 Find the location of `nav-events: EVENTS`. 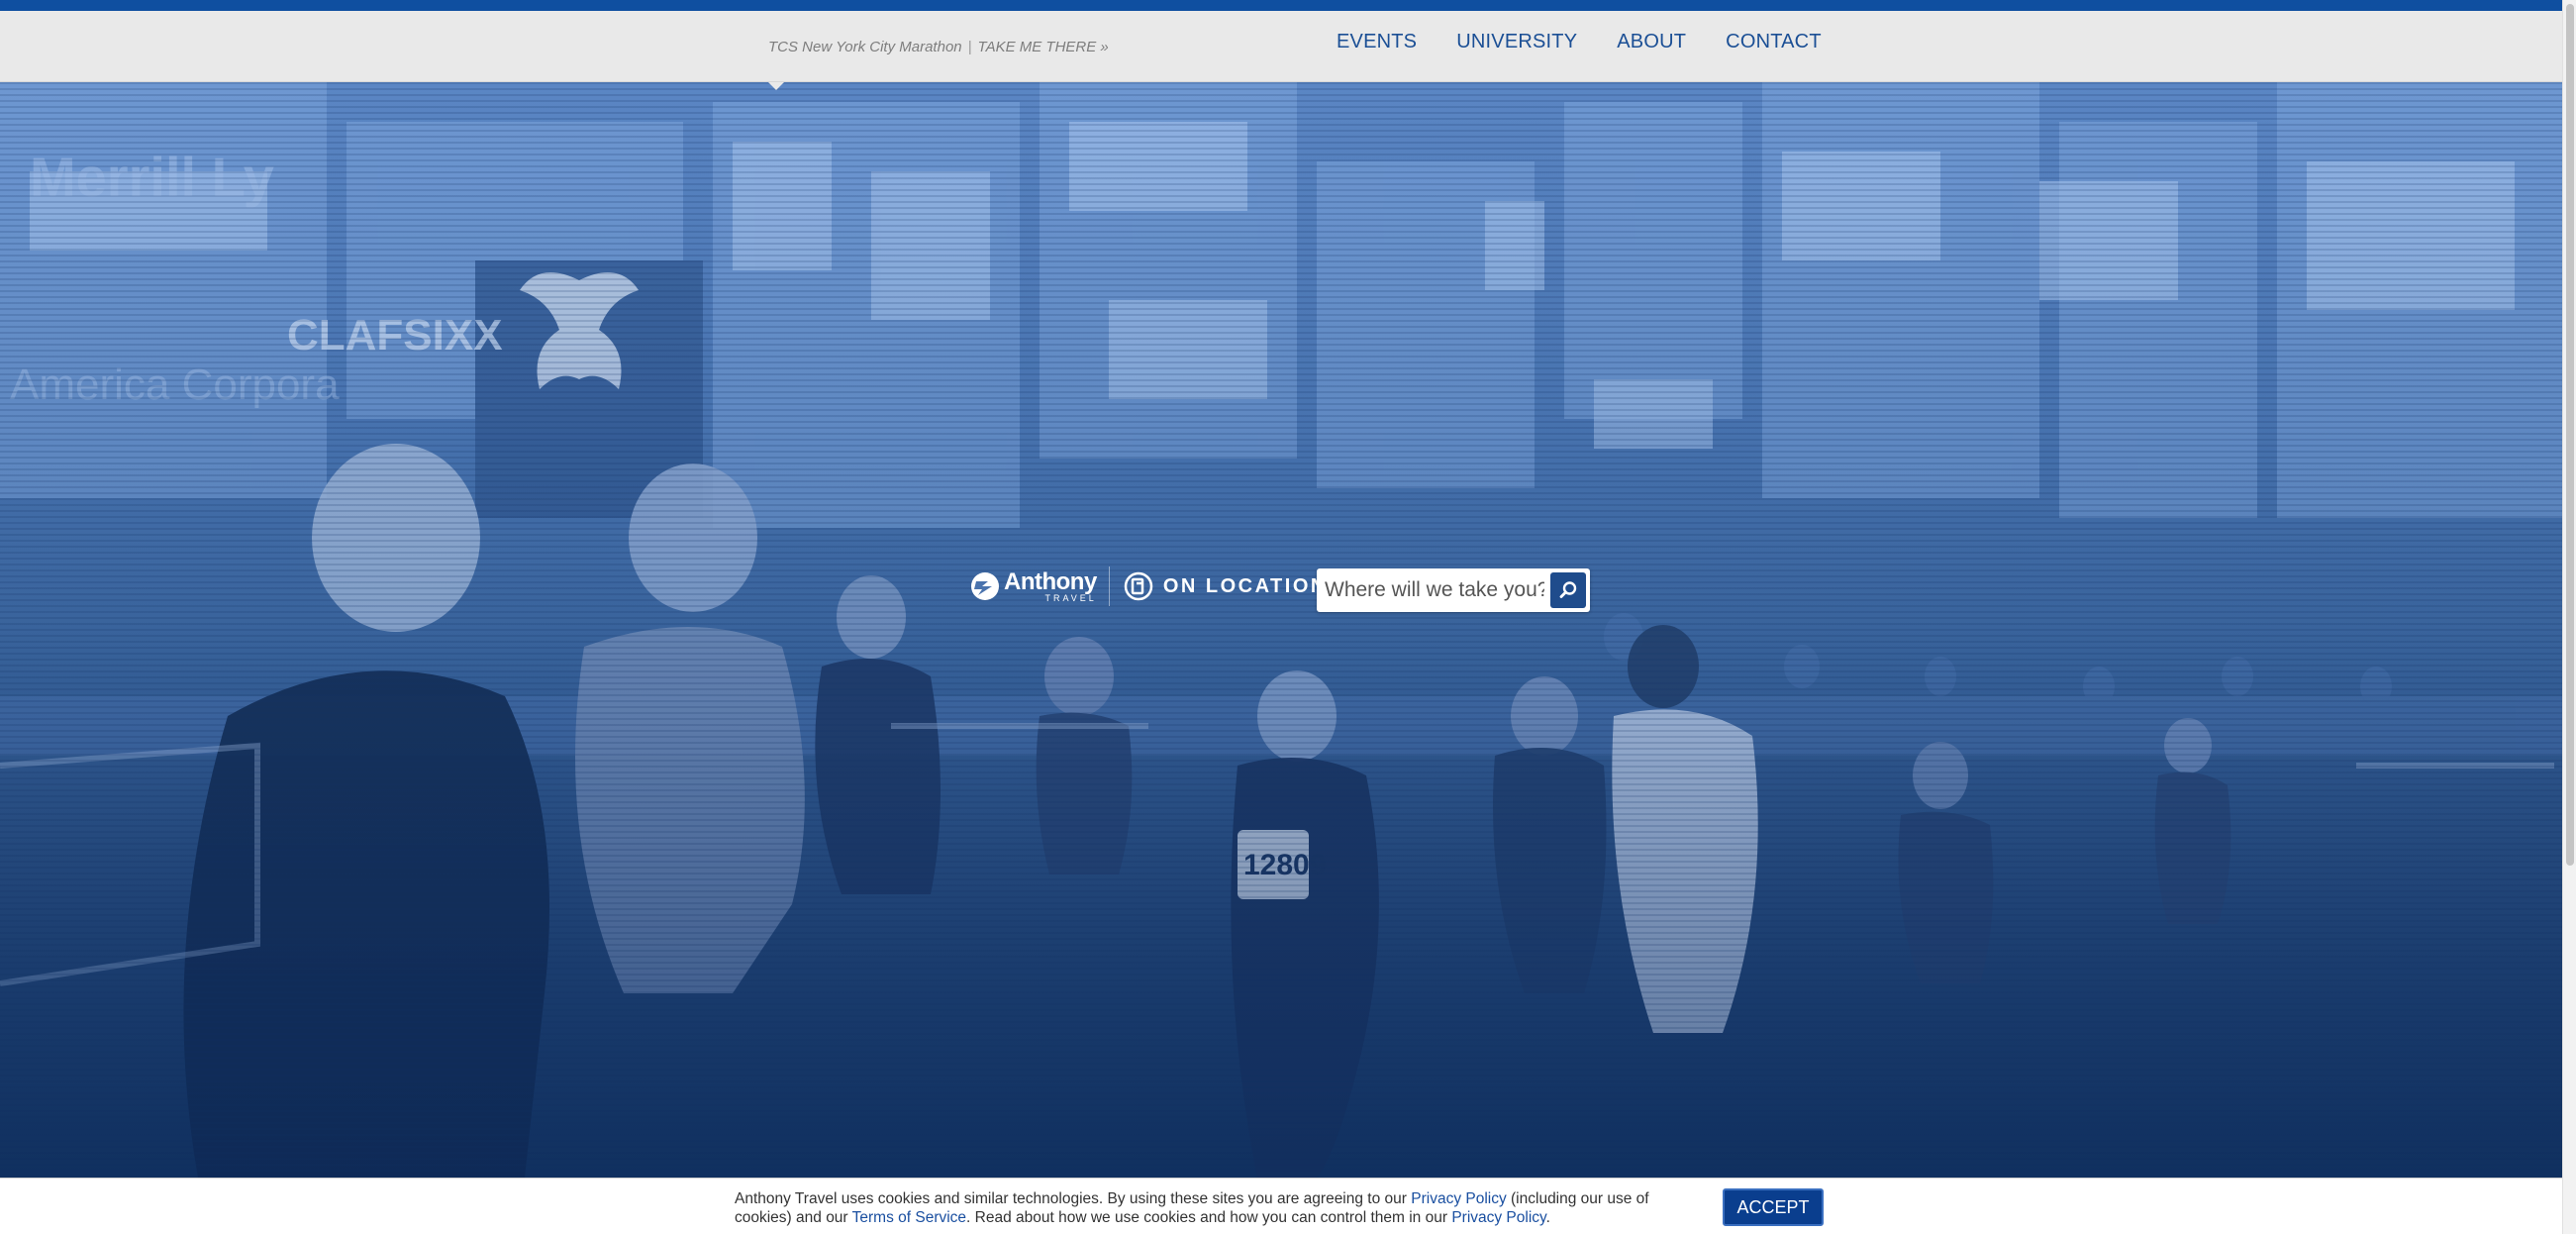

nav-events: EVENTS is located at coordinates (1377, 42).